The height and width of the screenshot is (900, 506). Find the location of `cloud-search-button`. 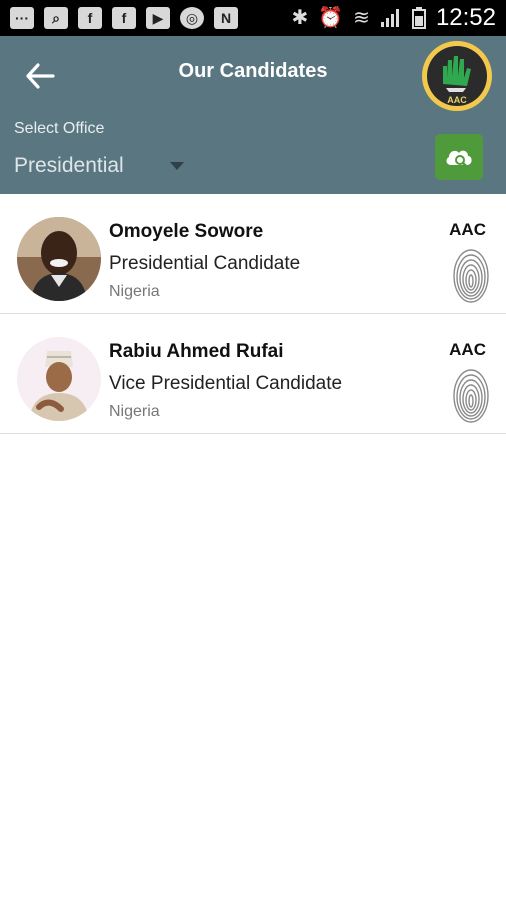

cloud-search-button is located at coordinates (459, 157).